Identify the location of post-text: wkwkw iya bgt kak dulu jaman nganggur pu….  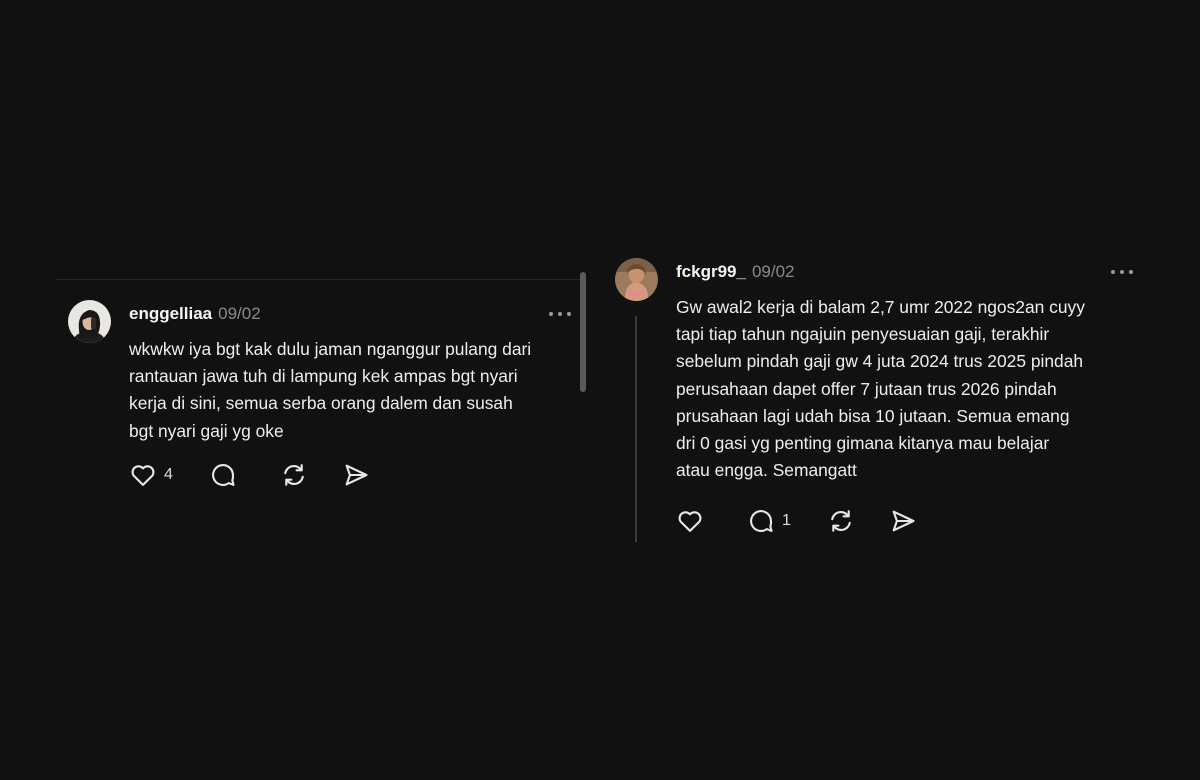
(351, 390).